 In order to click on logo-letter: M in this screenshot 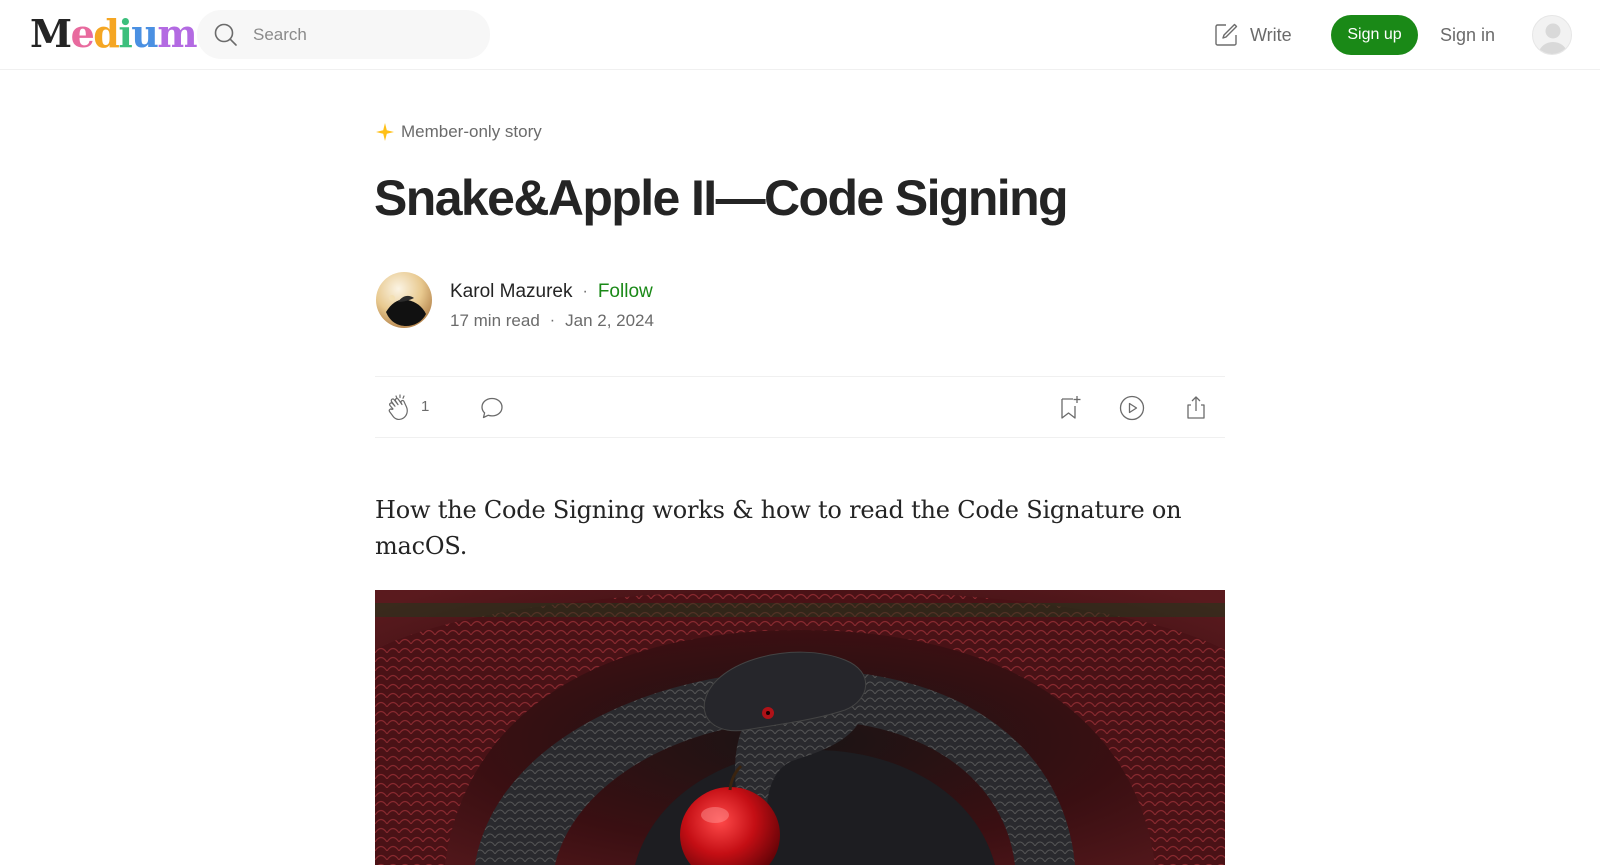, I will do `click(51, 33)`.